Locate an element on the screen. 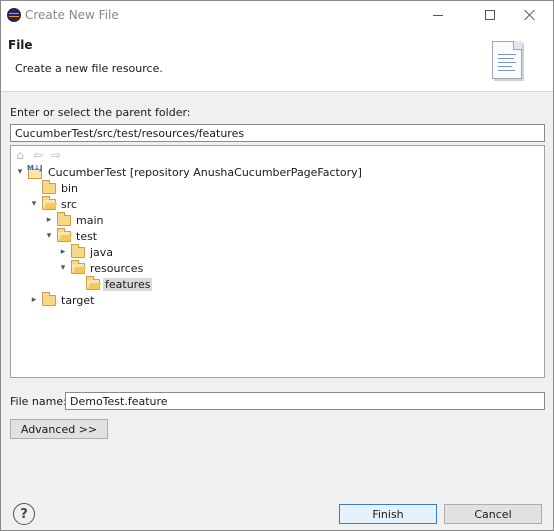 This screenshot has width=554, height=531. tree-item-label: resources is located at coordinates (117, 268).